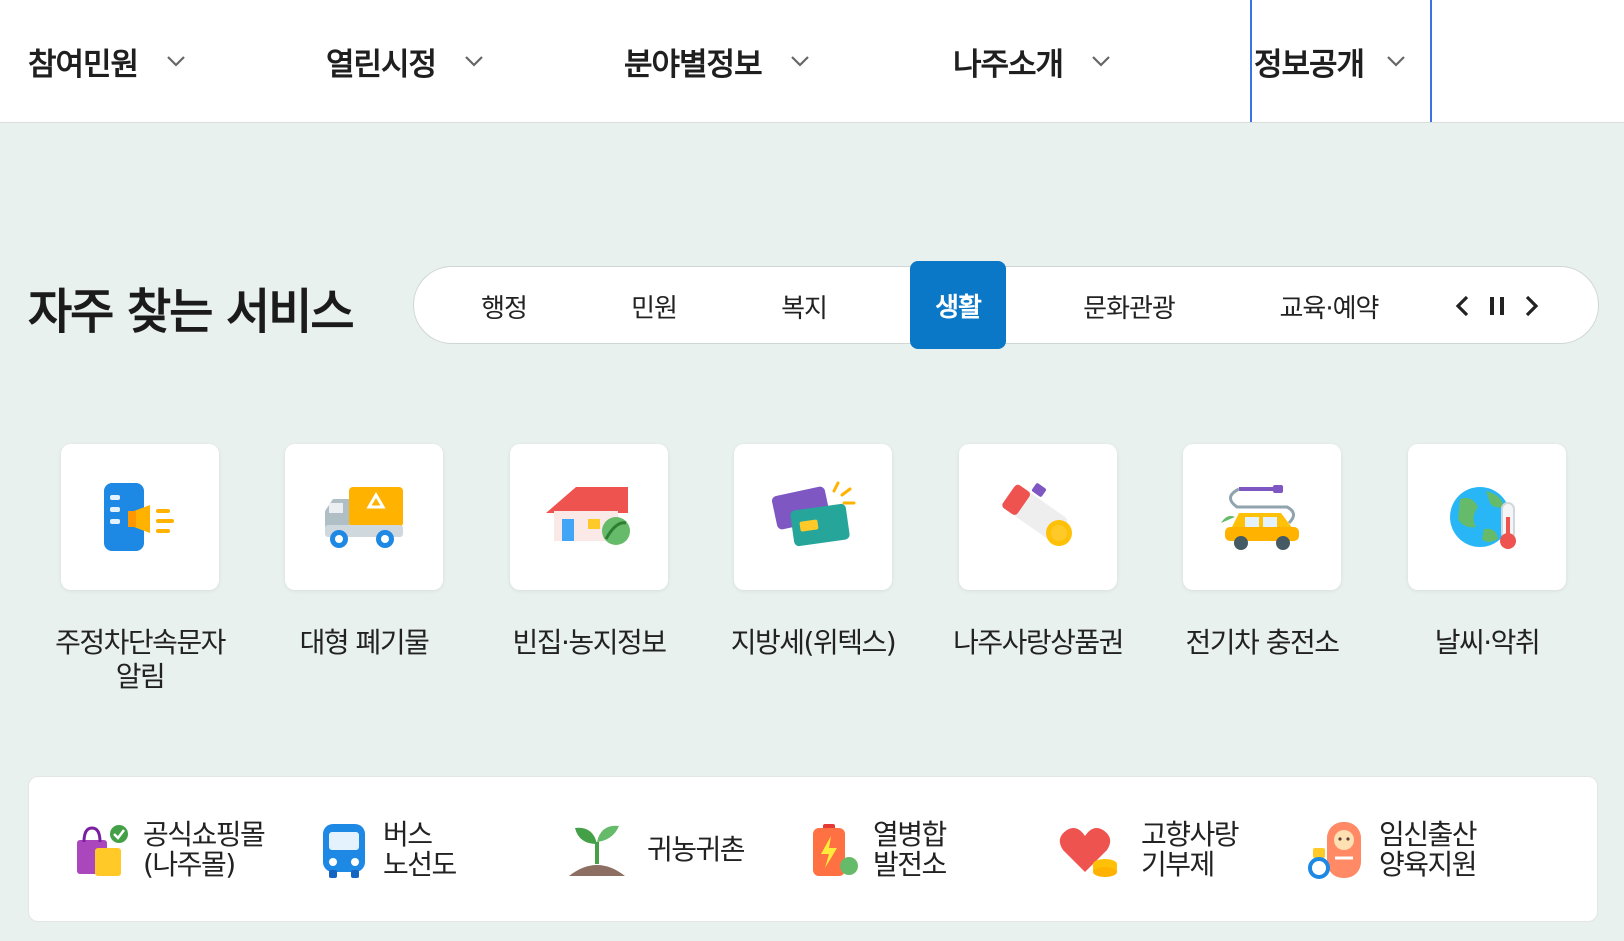  Describe the element at coordinates (804, 306) in the screenshot. I see `tab-welfare: 복지` at that location.